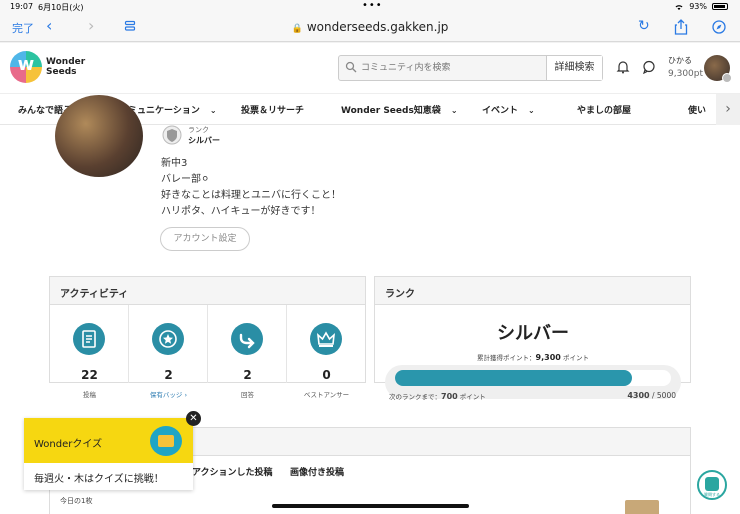  Describe the element at coordinates (205, 239) in the screenshot. I see `account-settings-button: アカウント設定` at that location.